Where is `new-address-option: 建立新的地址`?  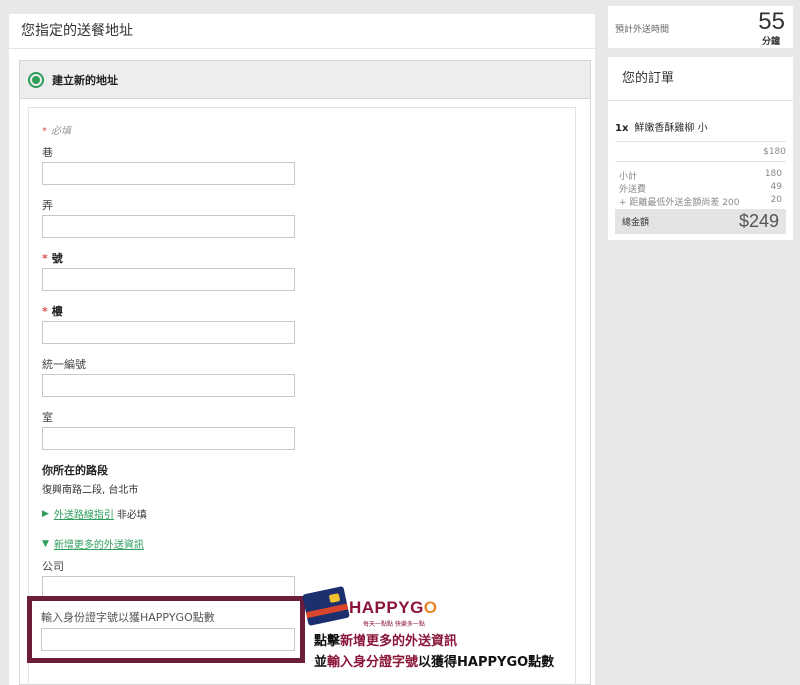 new-address-option: 建立新的地址 is located at coordinates (305, 80).